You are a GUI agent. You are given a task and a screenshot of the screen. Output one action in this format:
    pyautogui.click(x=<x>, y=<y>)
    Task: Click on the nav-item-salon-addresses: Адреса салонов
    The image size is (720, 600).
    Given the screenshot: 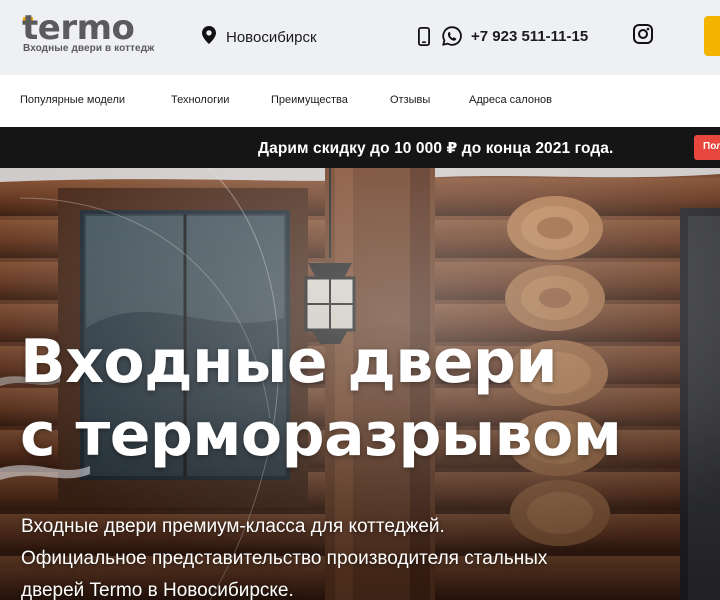 What is the action you would take?
    pyautogui.click(x=510, y=100)
    